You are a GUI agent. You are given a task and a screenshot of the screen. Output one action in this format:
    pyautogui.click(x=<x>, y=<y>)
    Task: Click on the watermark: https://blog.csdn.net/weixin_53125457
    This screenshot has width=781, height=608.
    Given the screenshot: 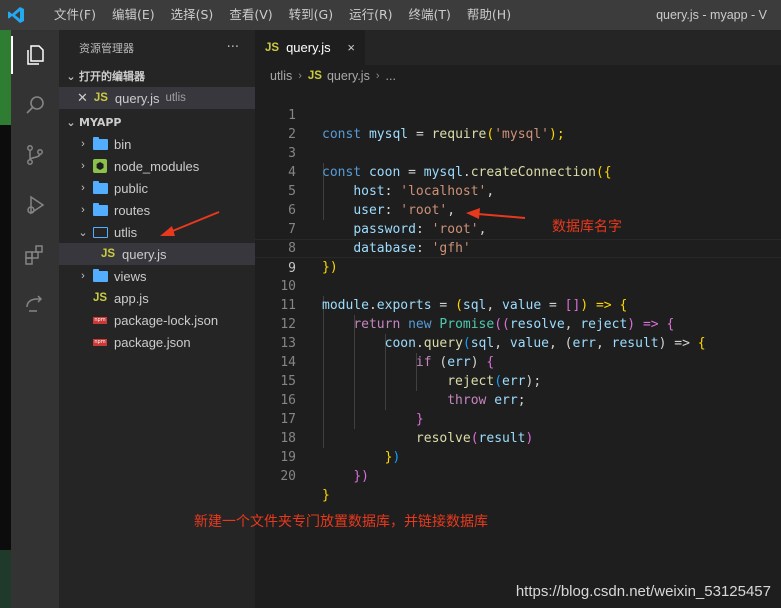 What is the action you would take?
    pyautogui.click(x=643, y=591)
    